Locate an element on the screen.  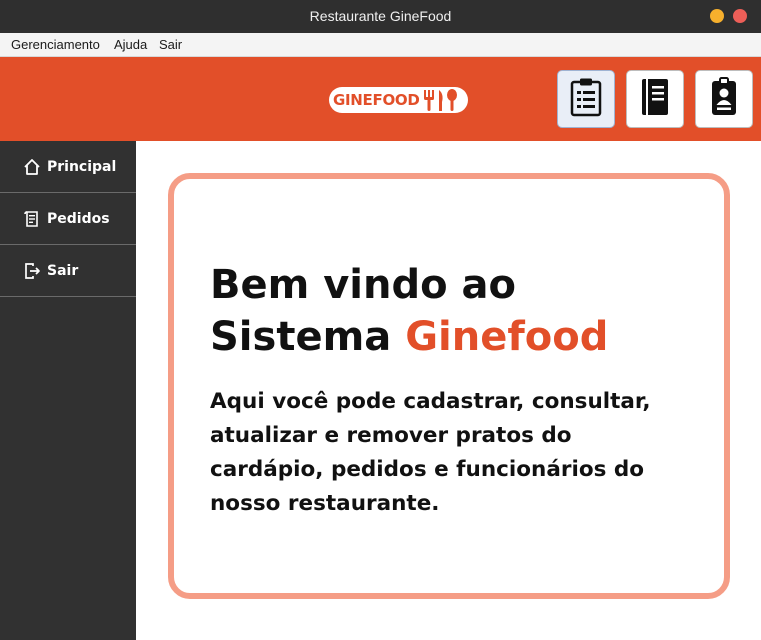
cutlery-icon is located at coordinates (441, 100).